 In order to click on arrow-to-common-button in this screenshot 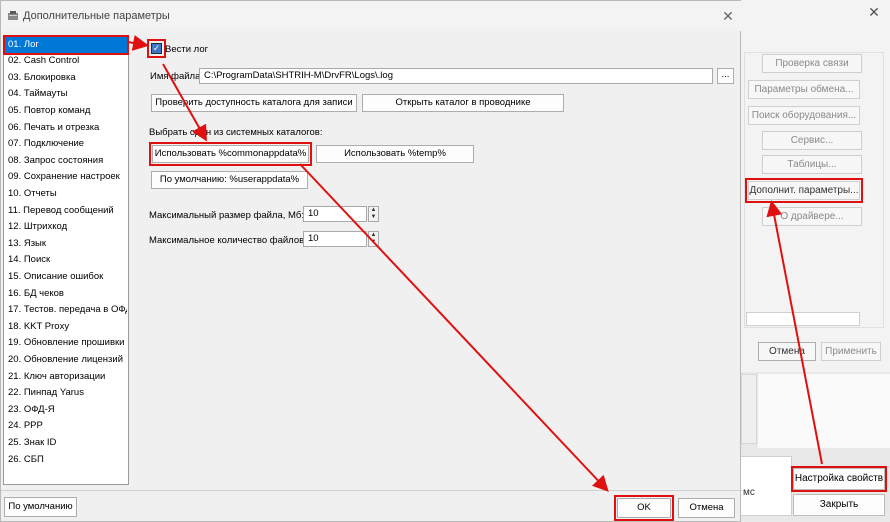, I will do `click(184, 102)`.